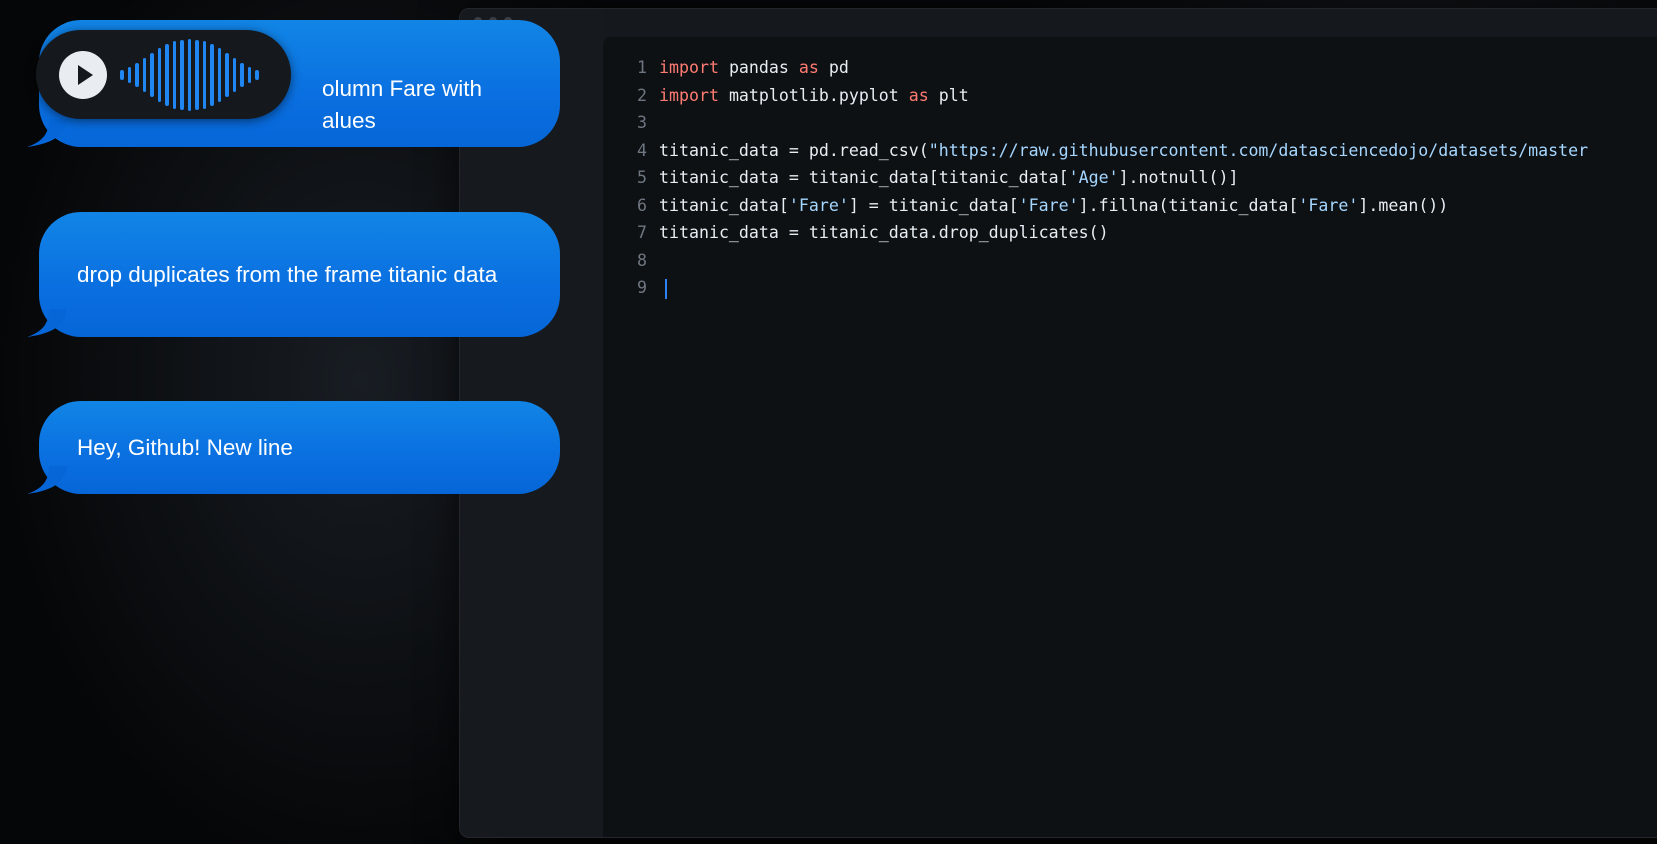 This screenshot has height=844, width=1657. I want to click on text-cursor, so click(666, 288).